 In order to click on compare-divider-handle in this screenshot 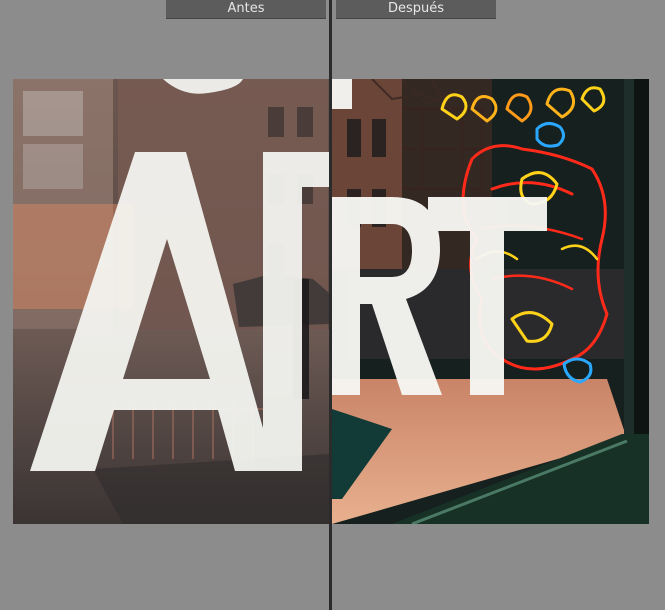, I will do `click(330, 305)`.